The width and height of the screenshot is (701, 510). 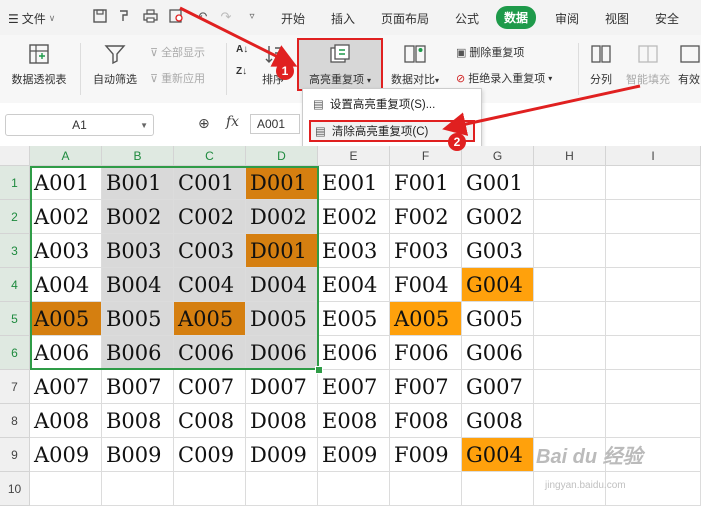 I want to click on step-badge-2: 2, so click(x=457, y=142).